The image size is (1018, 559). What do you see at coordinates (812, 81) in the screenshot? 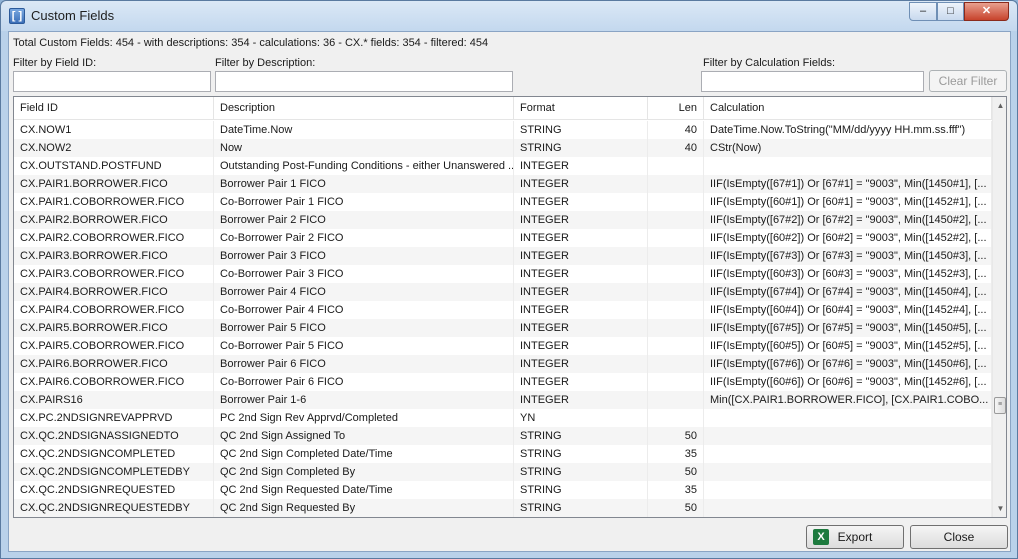
I see `filter-calculation-input` at bounding box center [812, 81].